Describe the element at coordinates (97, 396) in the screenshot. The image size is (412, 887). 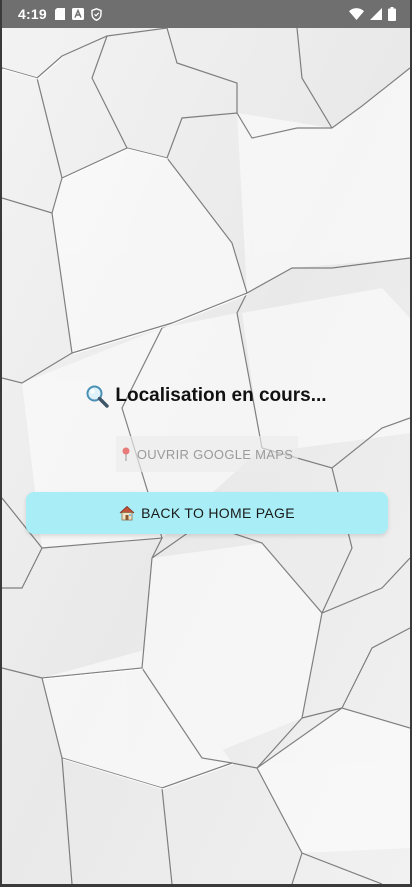
I see `magnifier-icon` at that location.